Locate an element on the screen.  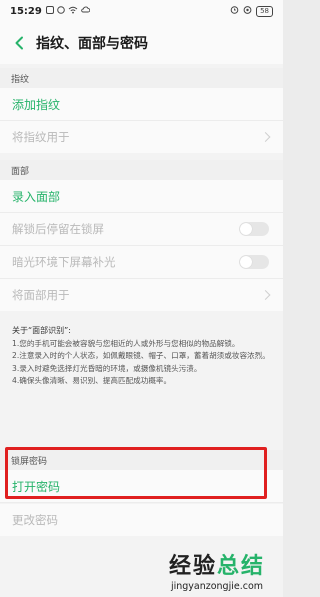
signal-icon is located at coordinates (247, 11).